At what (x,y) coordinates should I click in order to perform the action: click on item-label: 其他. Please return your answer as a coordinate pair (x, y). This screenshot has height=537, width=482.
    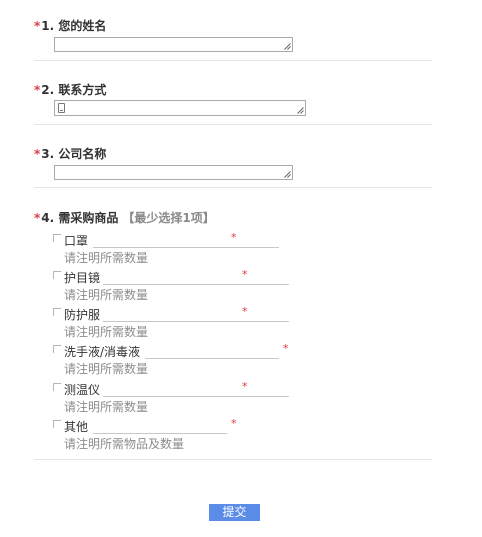
    Looking at the image, I should click on (76, 427).